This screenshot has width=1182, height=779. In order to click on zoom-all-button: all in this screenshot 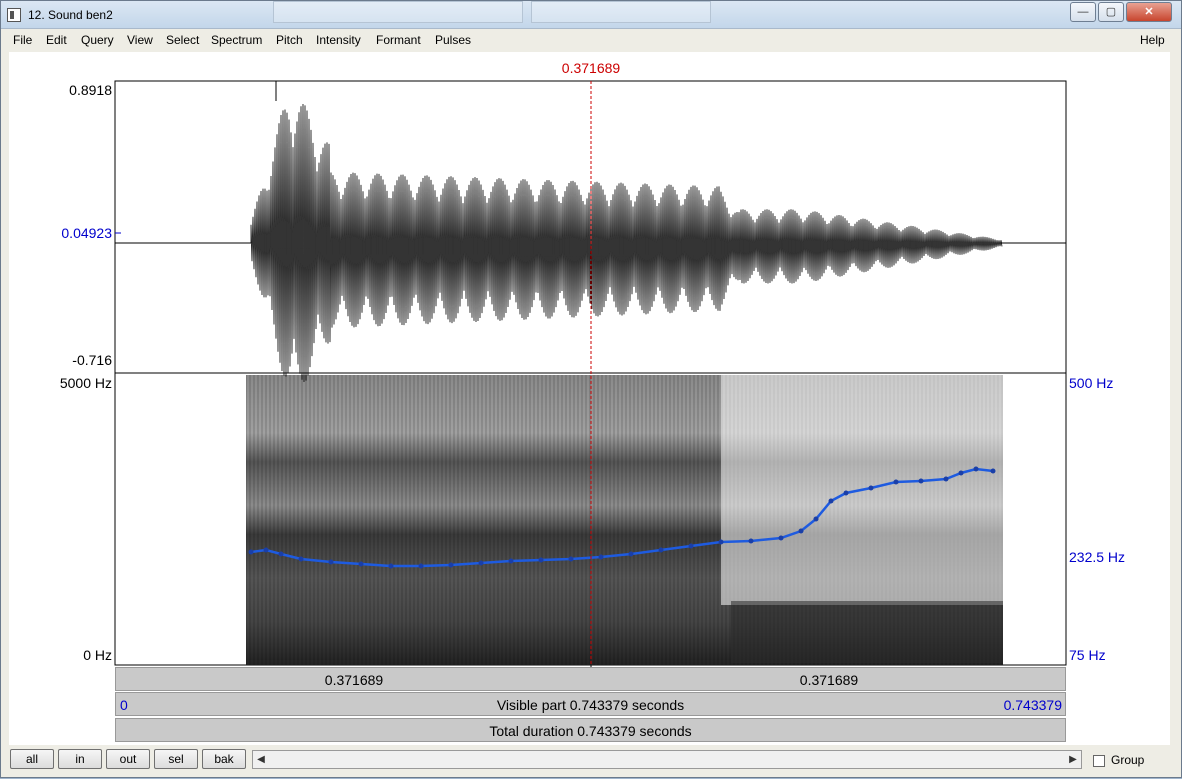, I will do `click(32, 759)`.